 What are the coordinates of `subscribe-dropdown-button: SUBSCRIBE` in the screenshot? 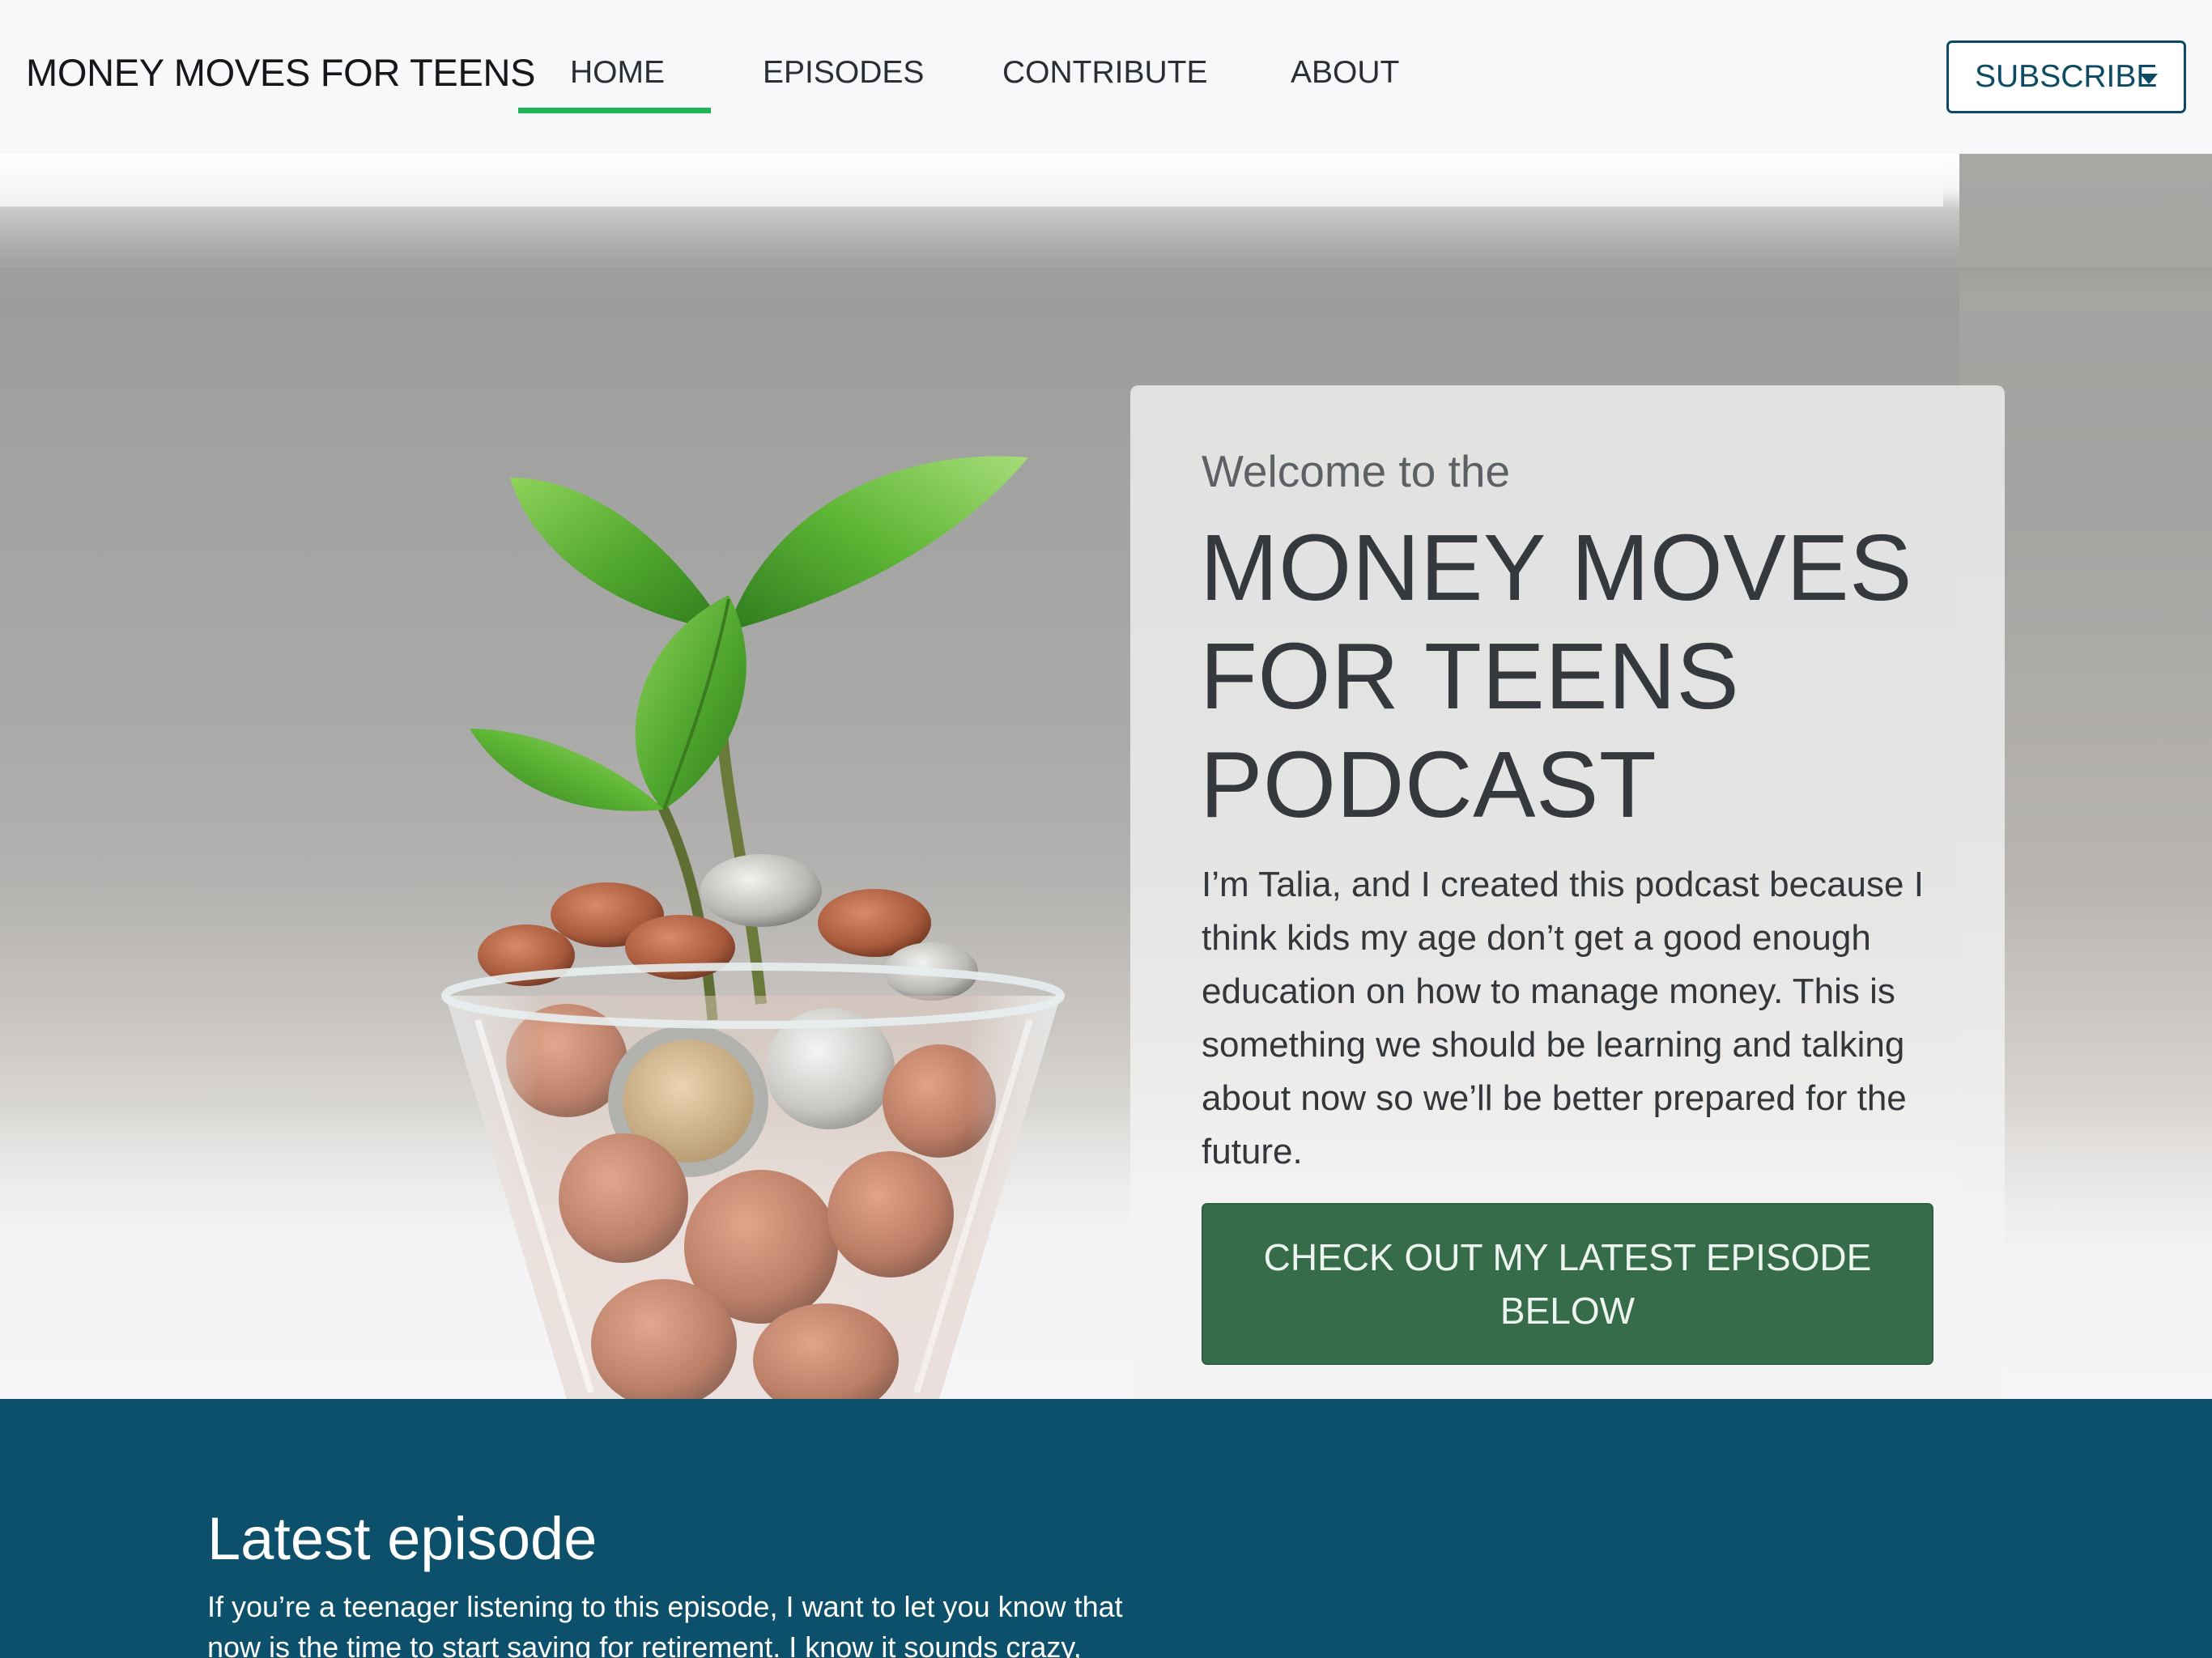 It's located at (2066, 76).